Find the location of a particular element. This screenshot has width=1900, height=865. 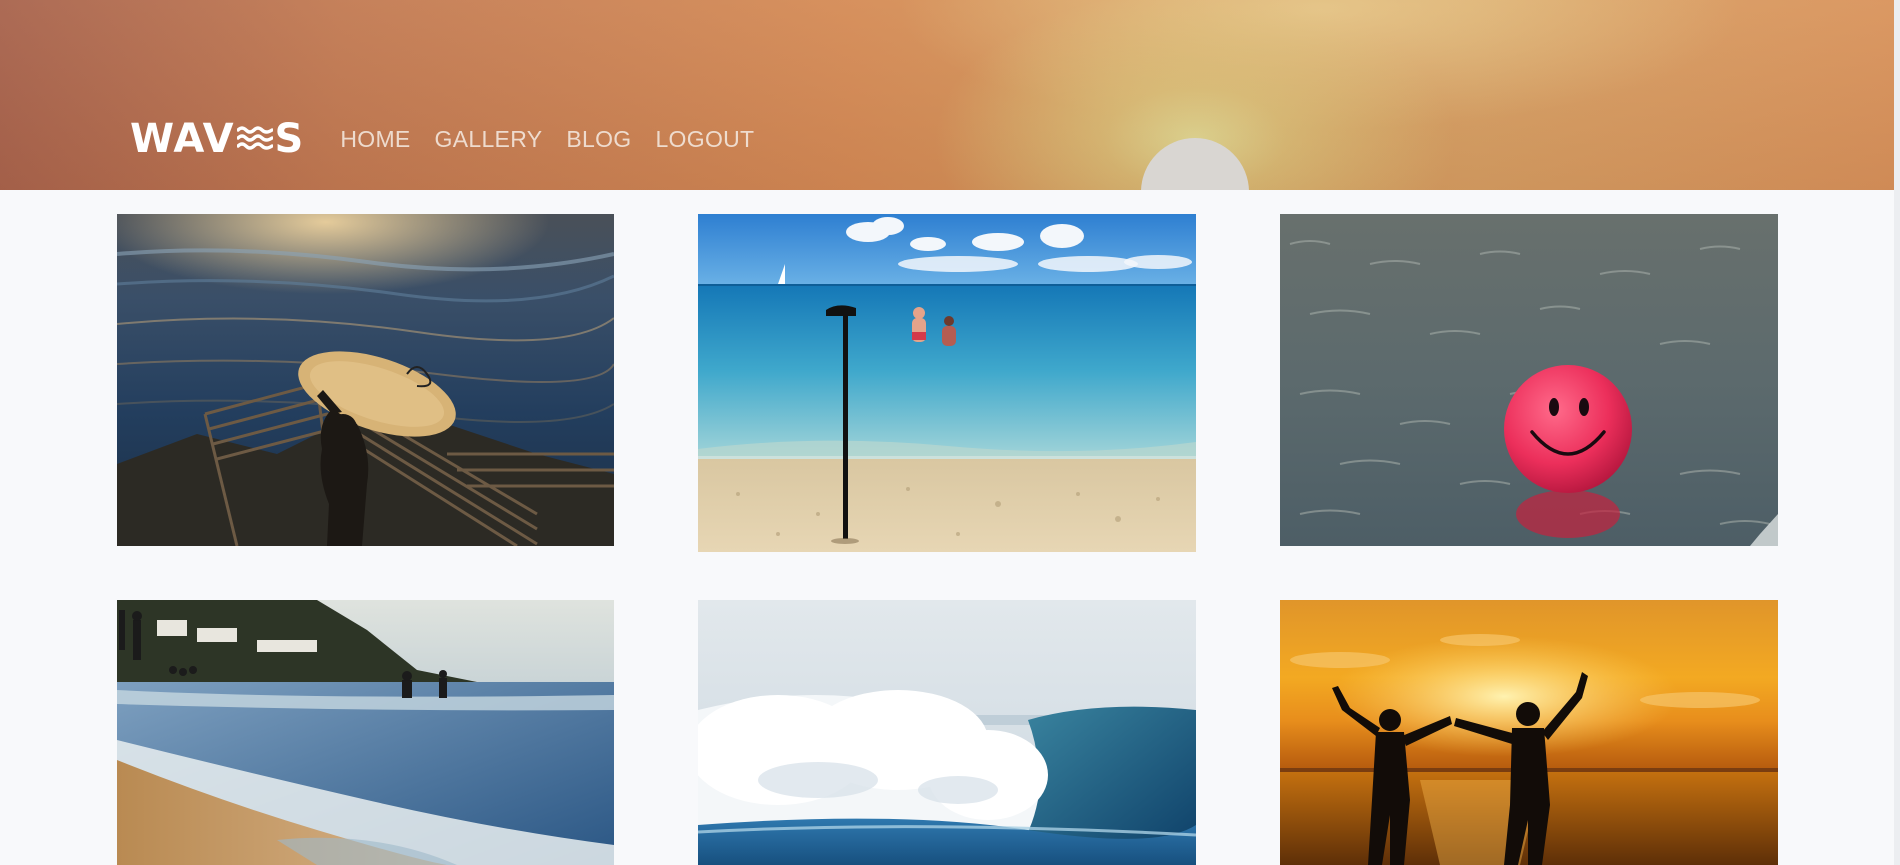

gallery-image-wave is located at coordinates (947, 732).